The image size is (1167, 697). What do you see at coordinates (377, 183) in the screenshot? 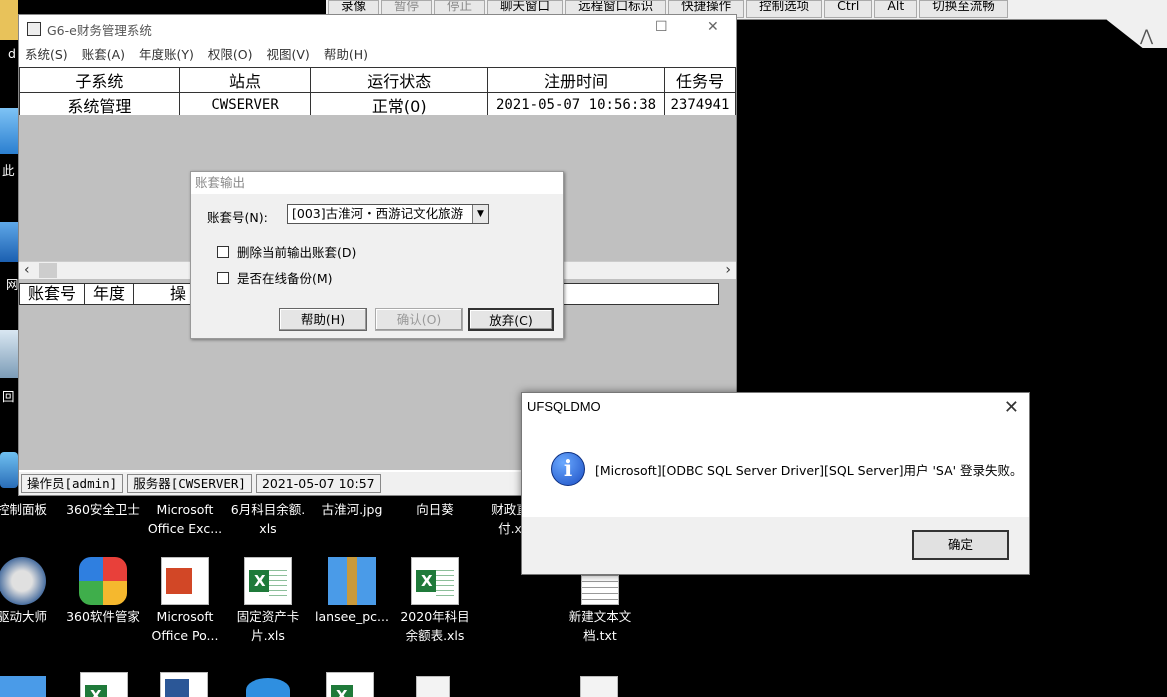
I see `export-dialog-title: 账套输出` at bounding box center [377, 183].